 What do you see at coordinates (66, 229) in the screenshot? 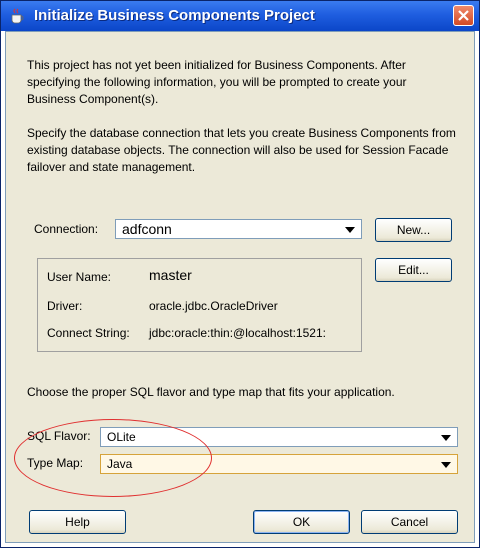
I see `connection-label: Connection:` at bounding box center [66, 229].